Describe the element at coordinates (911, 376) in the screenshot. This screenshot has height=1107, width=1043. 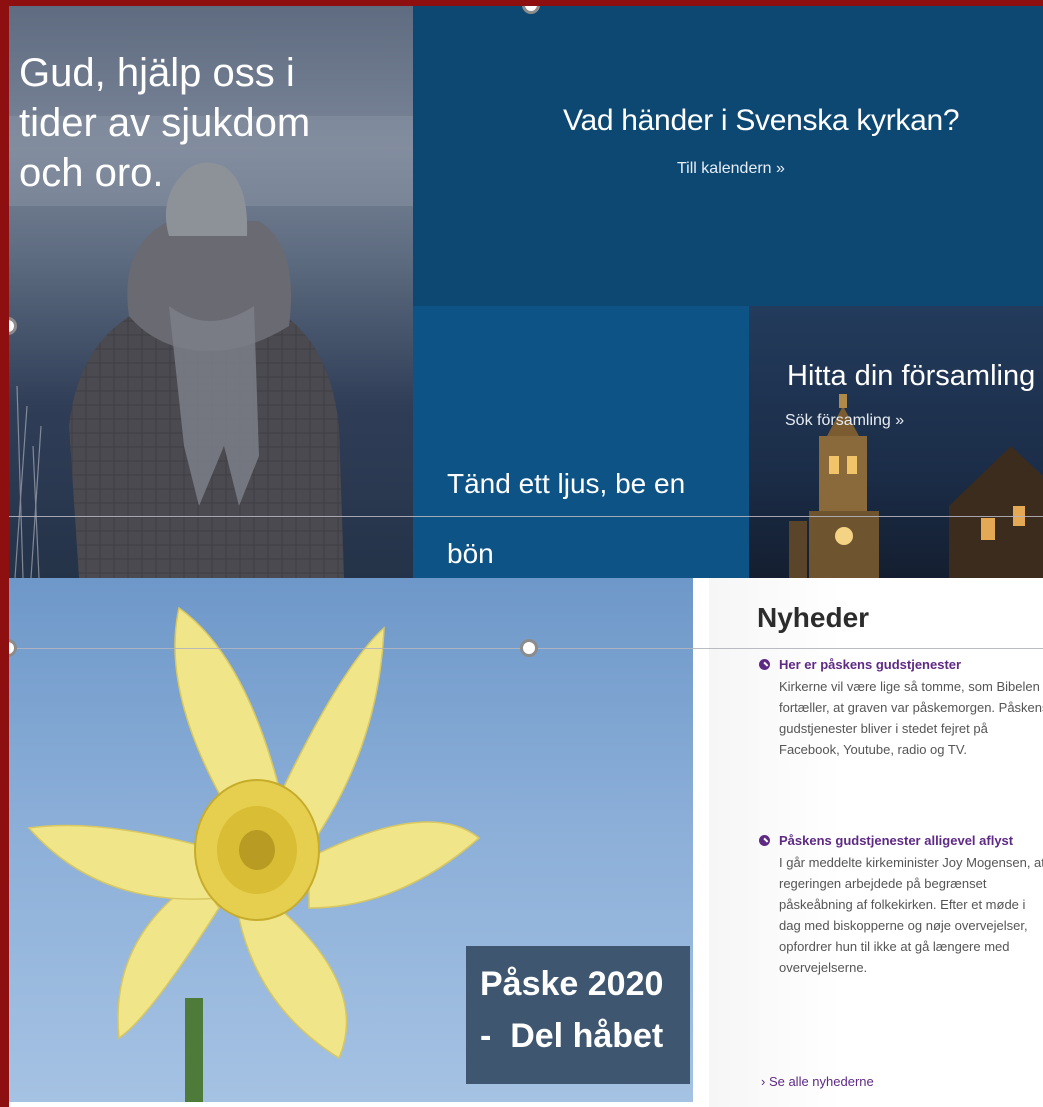
I see `parish-title: Hitta din församling` at that location.